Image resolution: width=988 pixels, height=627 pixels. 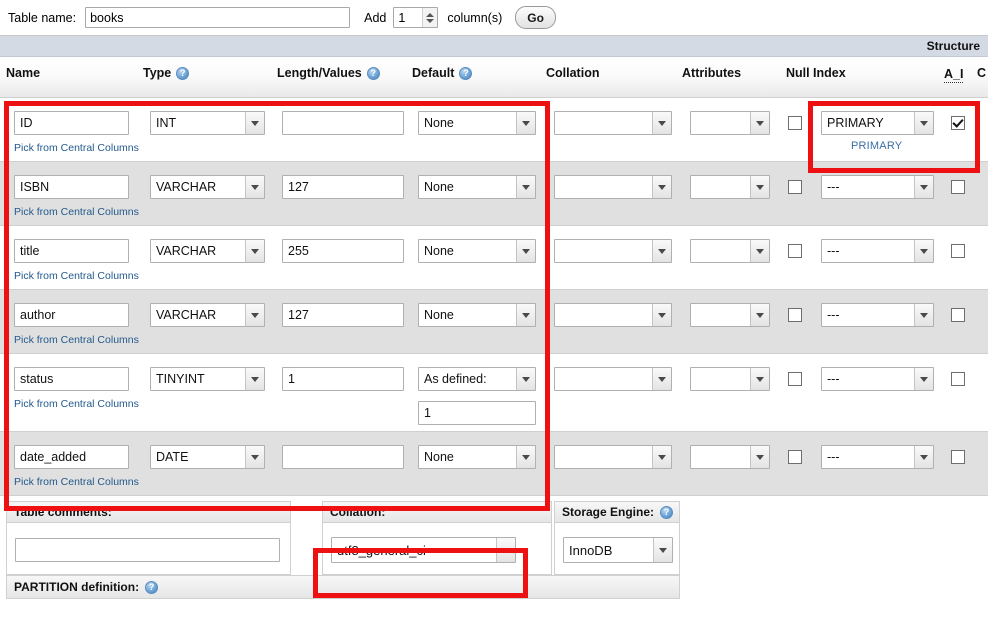 I want to click on column-type-select: INT, so click(x=207, y=123).